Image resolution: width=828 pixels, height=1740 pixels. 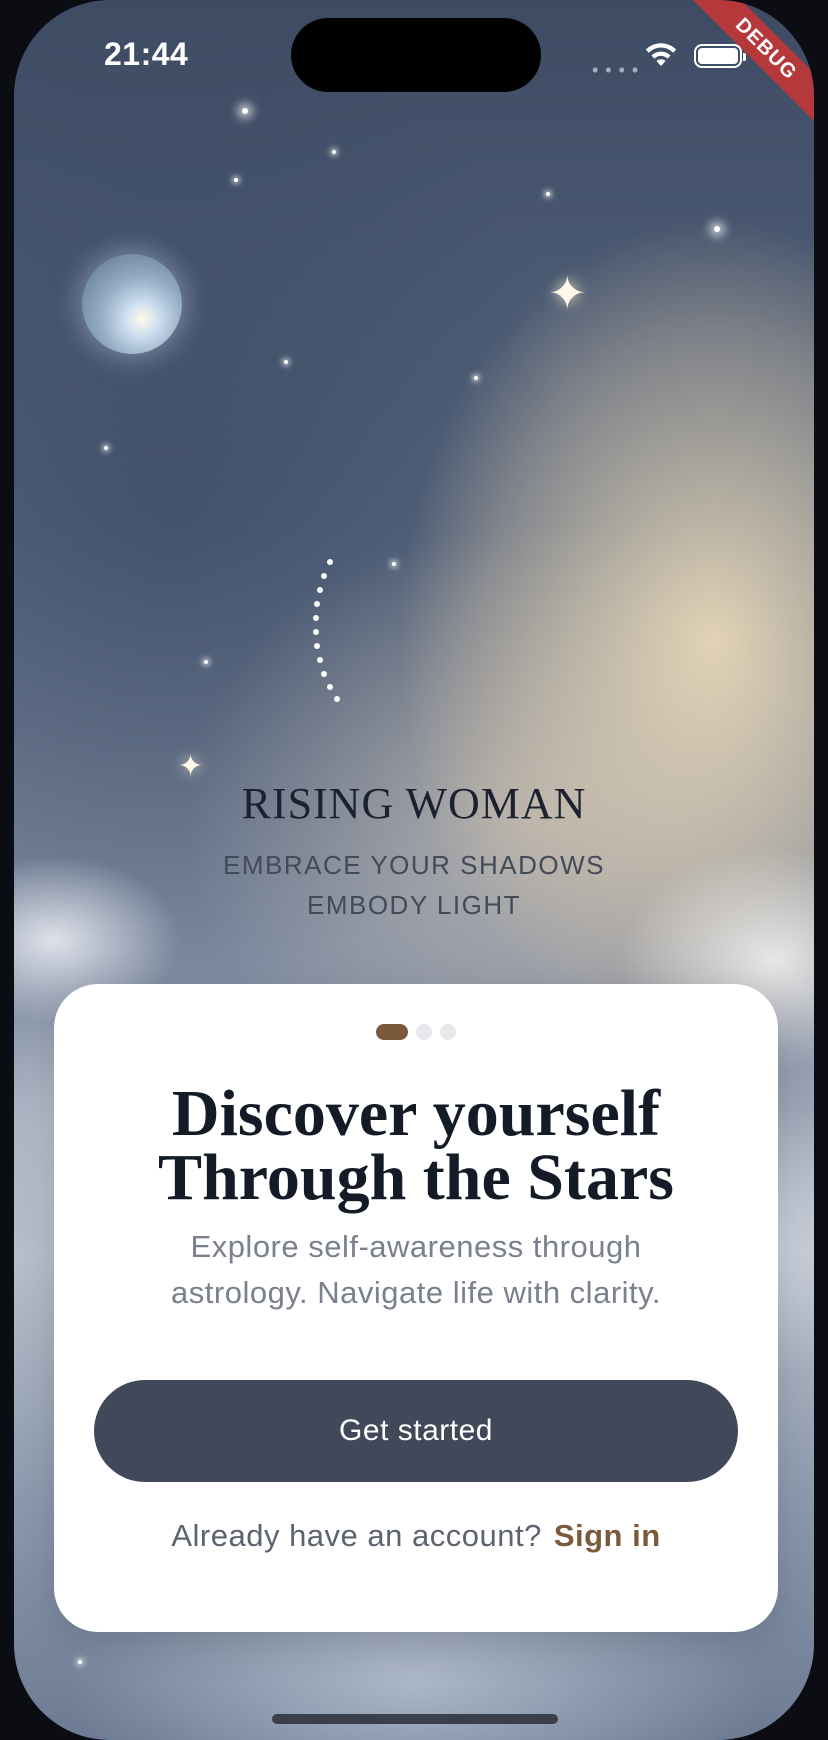 I want to click on onboarding-headline: Discover yourself Through the Stars, so click(x=416, y=1145).